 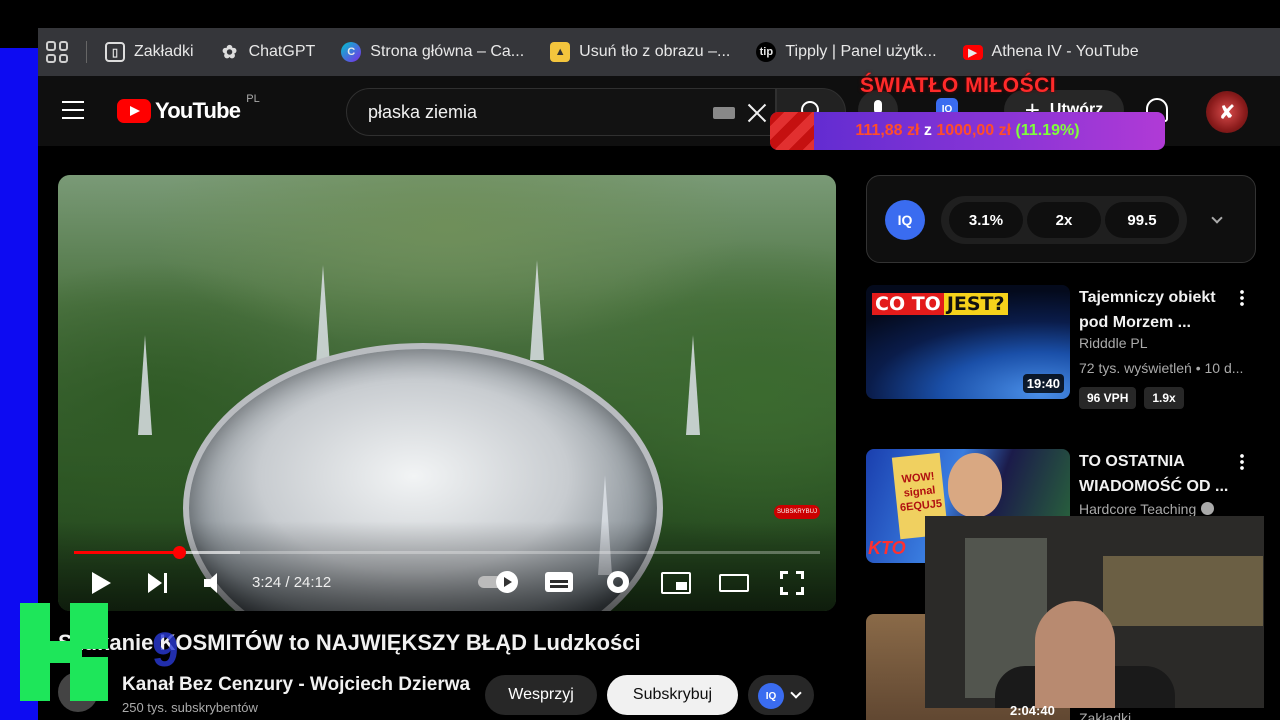 What do you see at coordinates (312, 582) in the screenshot?
I see `time-total: 24:12` at bounding box center [312, 582].